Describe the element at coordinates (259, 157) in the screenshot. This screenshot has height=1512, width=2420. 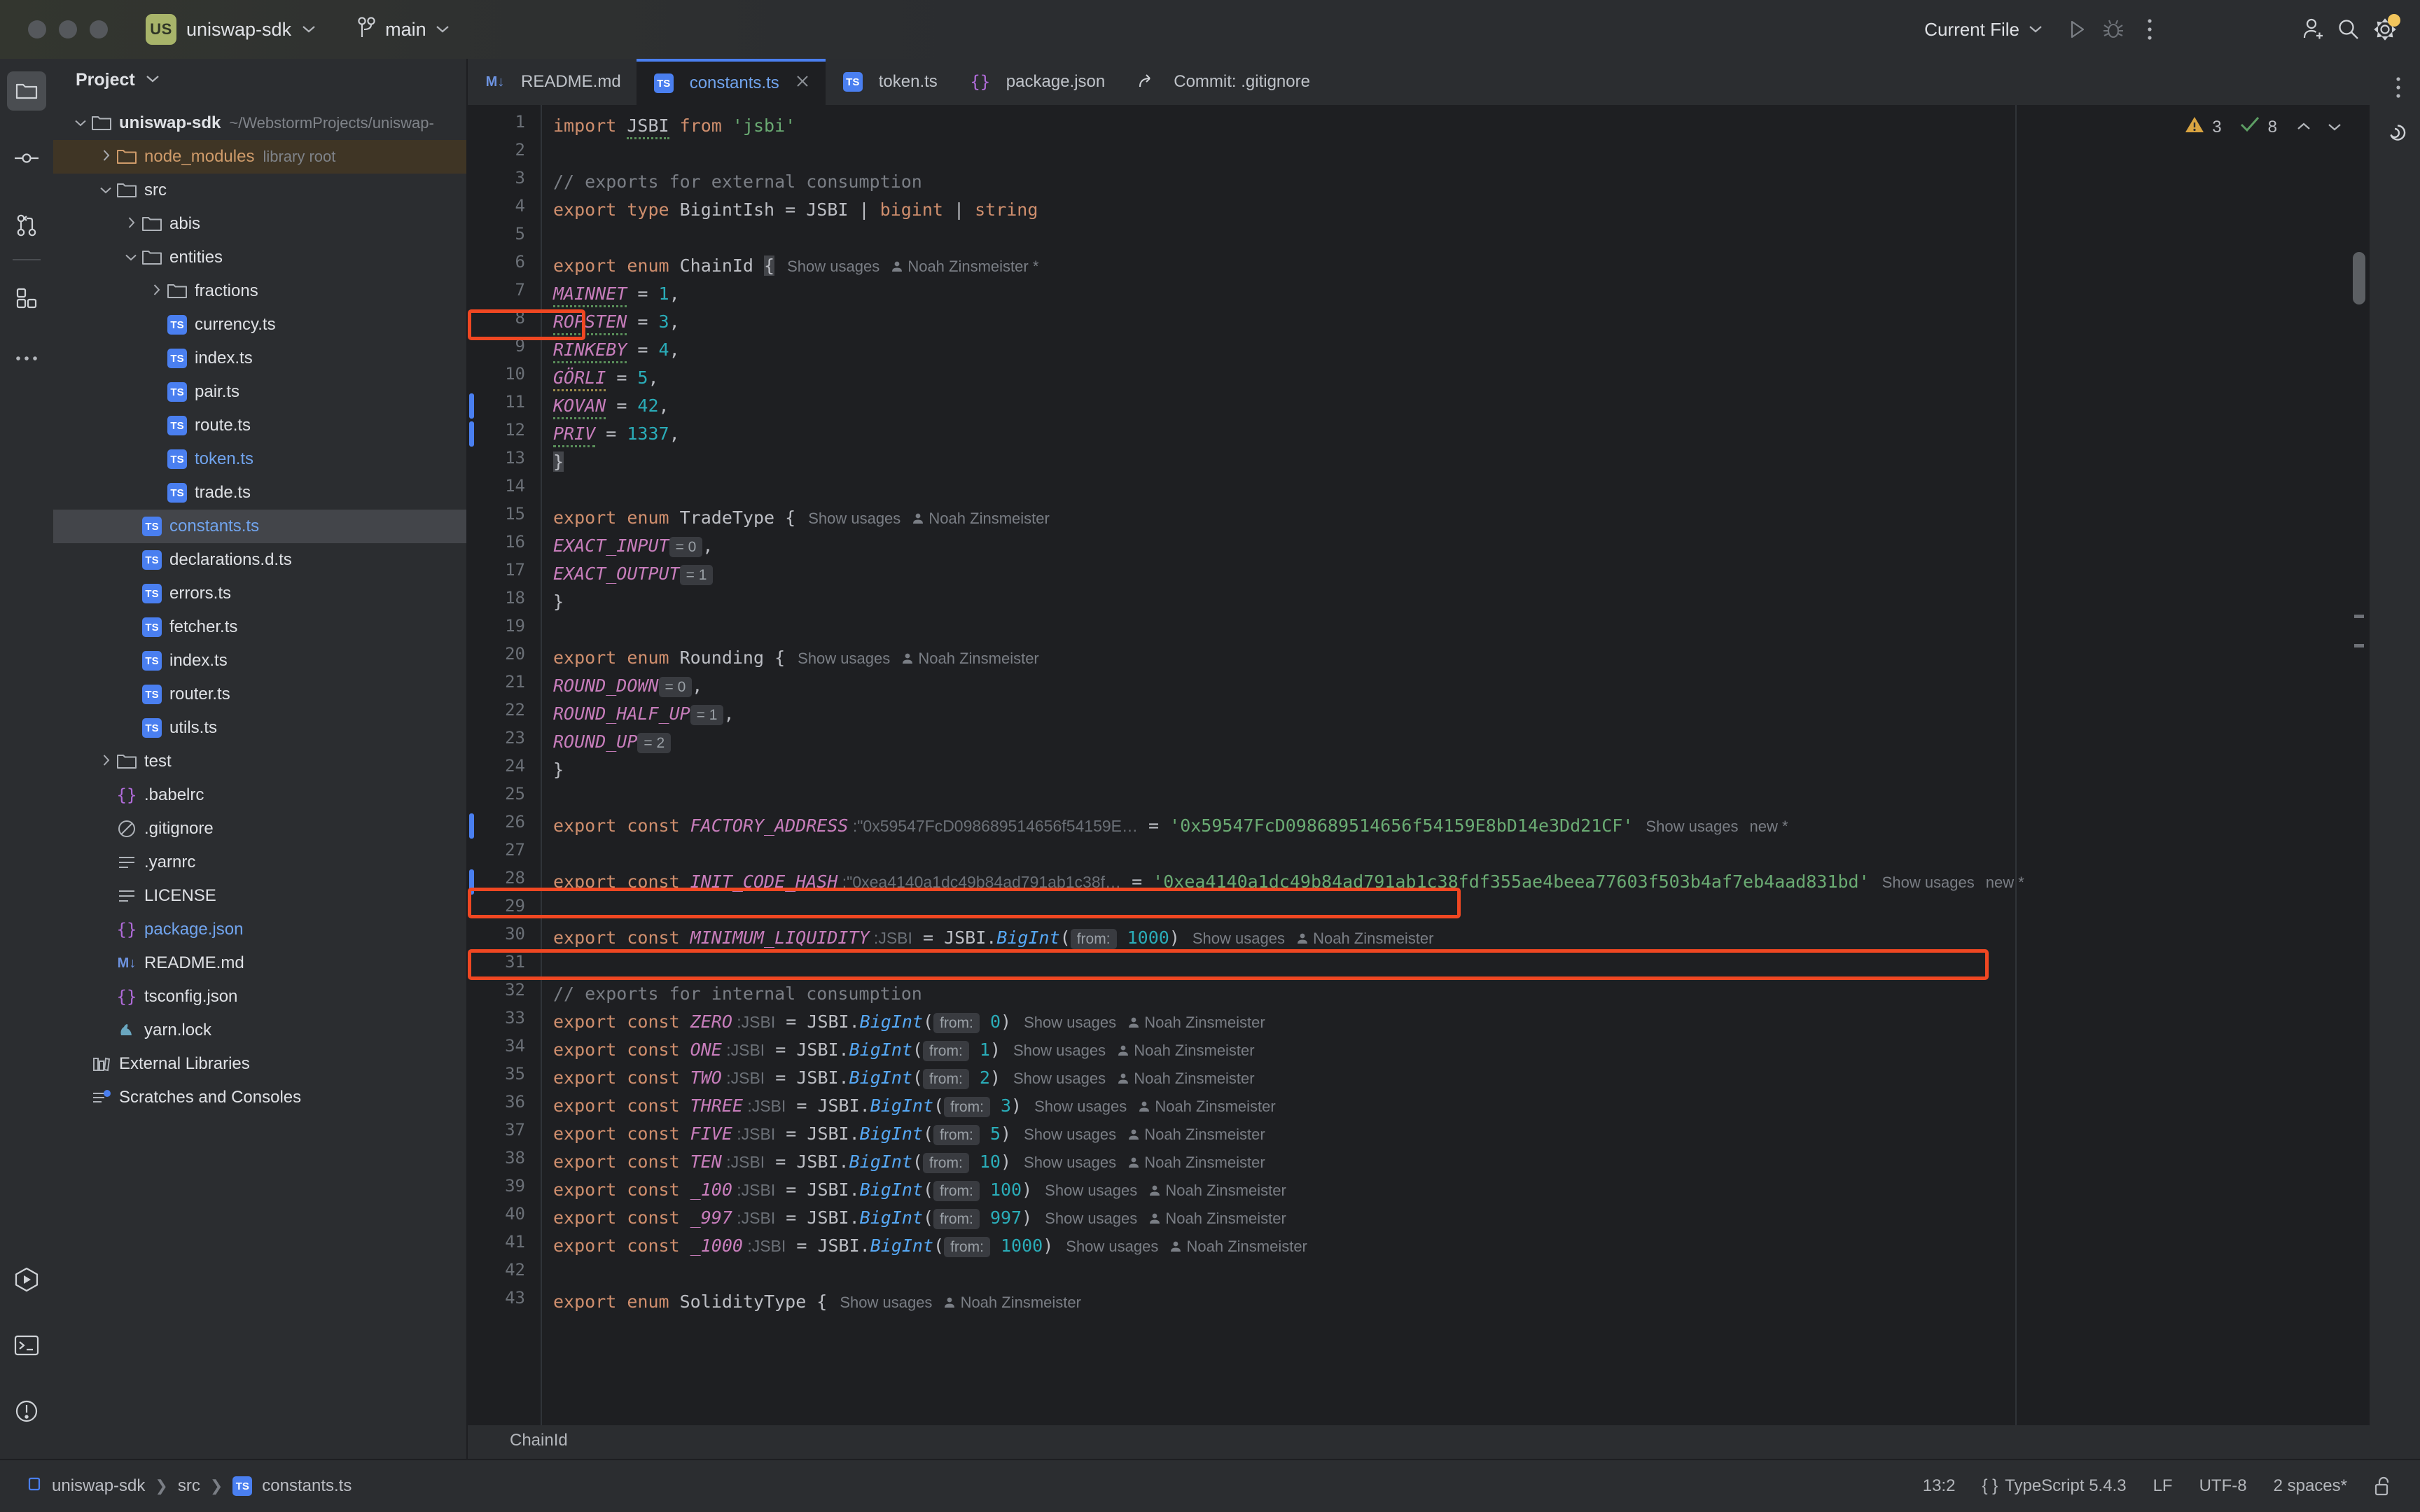
I see `tree-item-node-modules: node_modules library root` at that location.